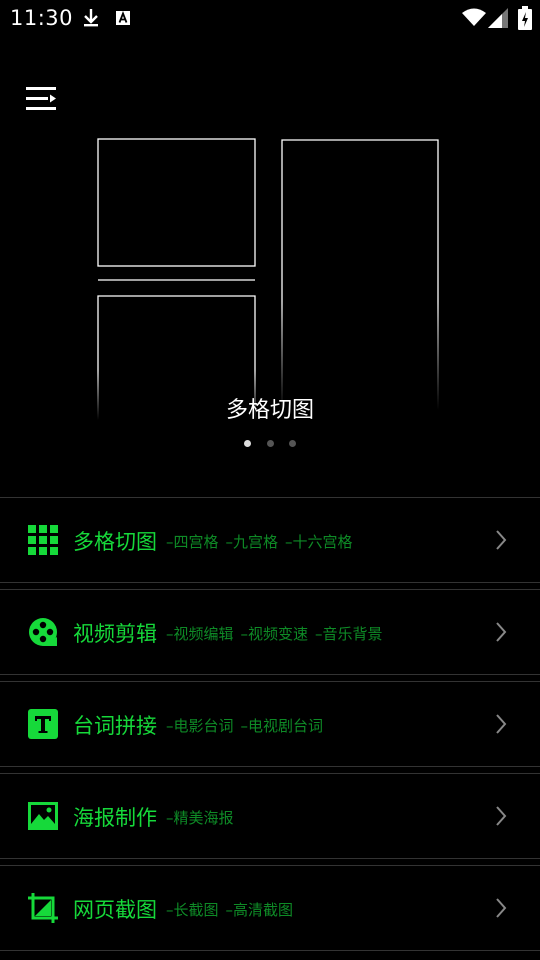 The height and width of the screenshot is (960, 540). I want to click on feature-item-video-edit: 视频剪辑 –视频编辑 –视频变速 –音乐背景, so click(270, 632).